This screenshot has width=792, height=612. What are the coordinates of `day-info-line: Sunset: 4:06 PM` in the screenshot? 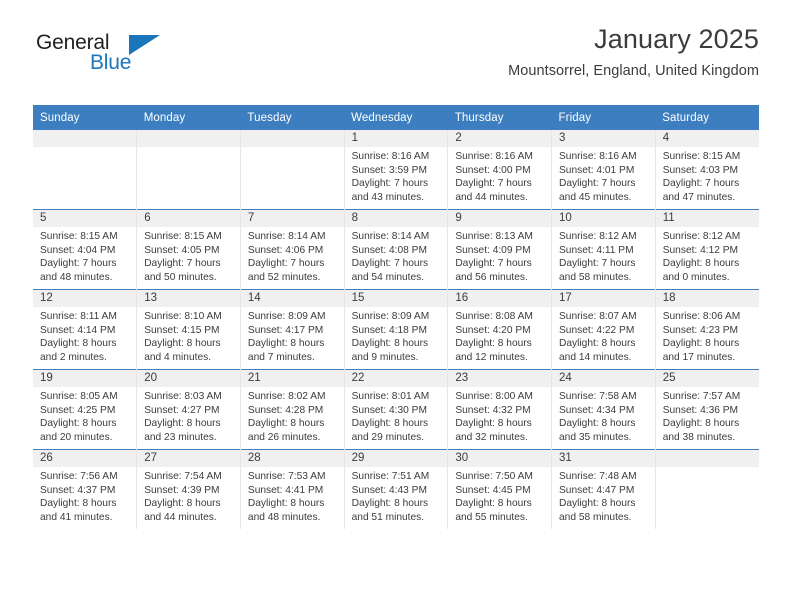 It's located at (285, 250).